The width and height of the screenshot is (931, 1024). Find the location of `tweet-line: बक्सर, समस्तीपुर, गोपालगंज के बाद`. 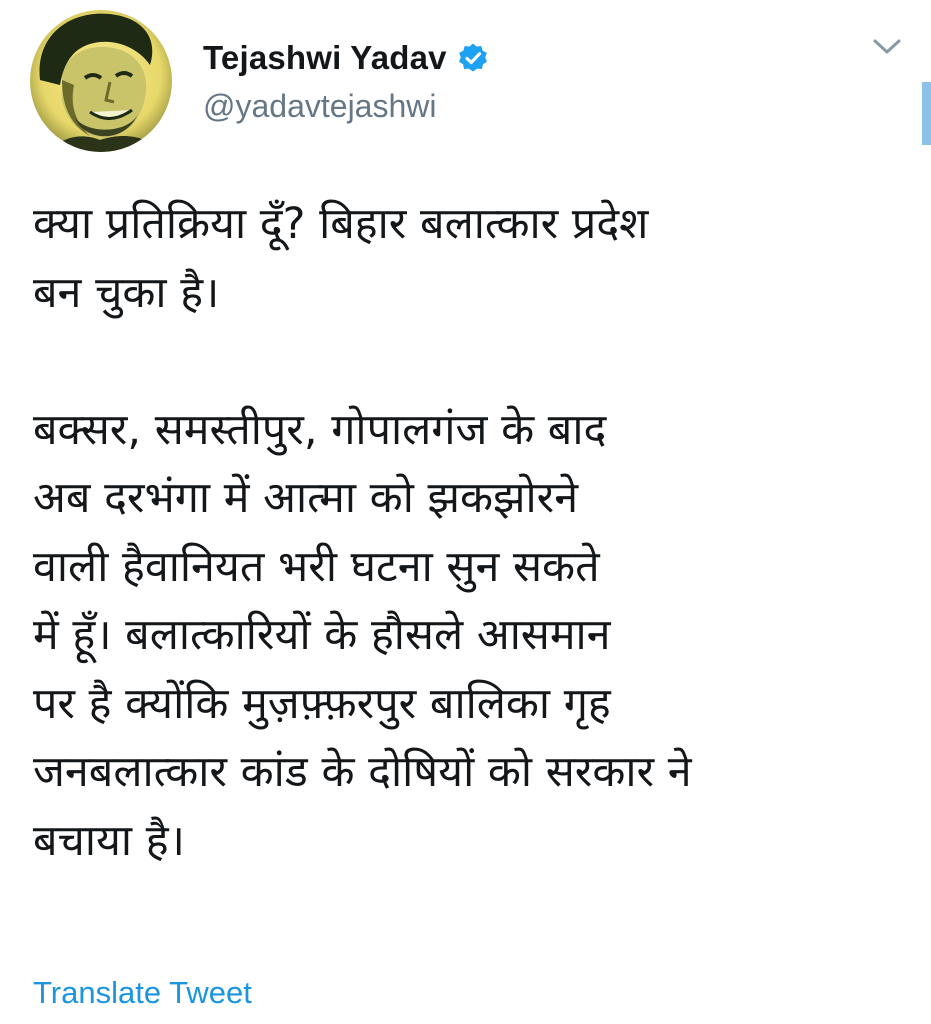

tweet-line: बक्सर, समस्तीपुर, गोपालगंज के बाद is located at coordinates (320, 429).